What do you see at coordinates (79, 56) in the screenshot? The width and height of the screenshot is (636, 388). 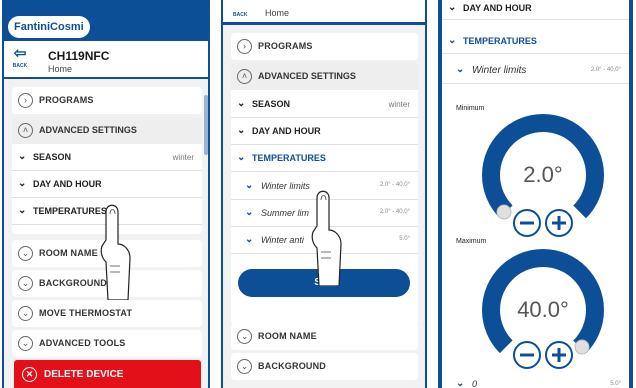 I see `device-name: CH119NFC` at bounding box center [79, 56].